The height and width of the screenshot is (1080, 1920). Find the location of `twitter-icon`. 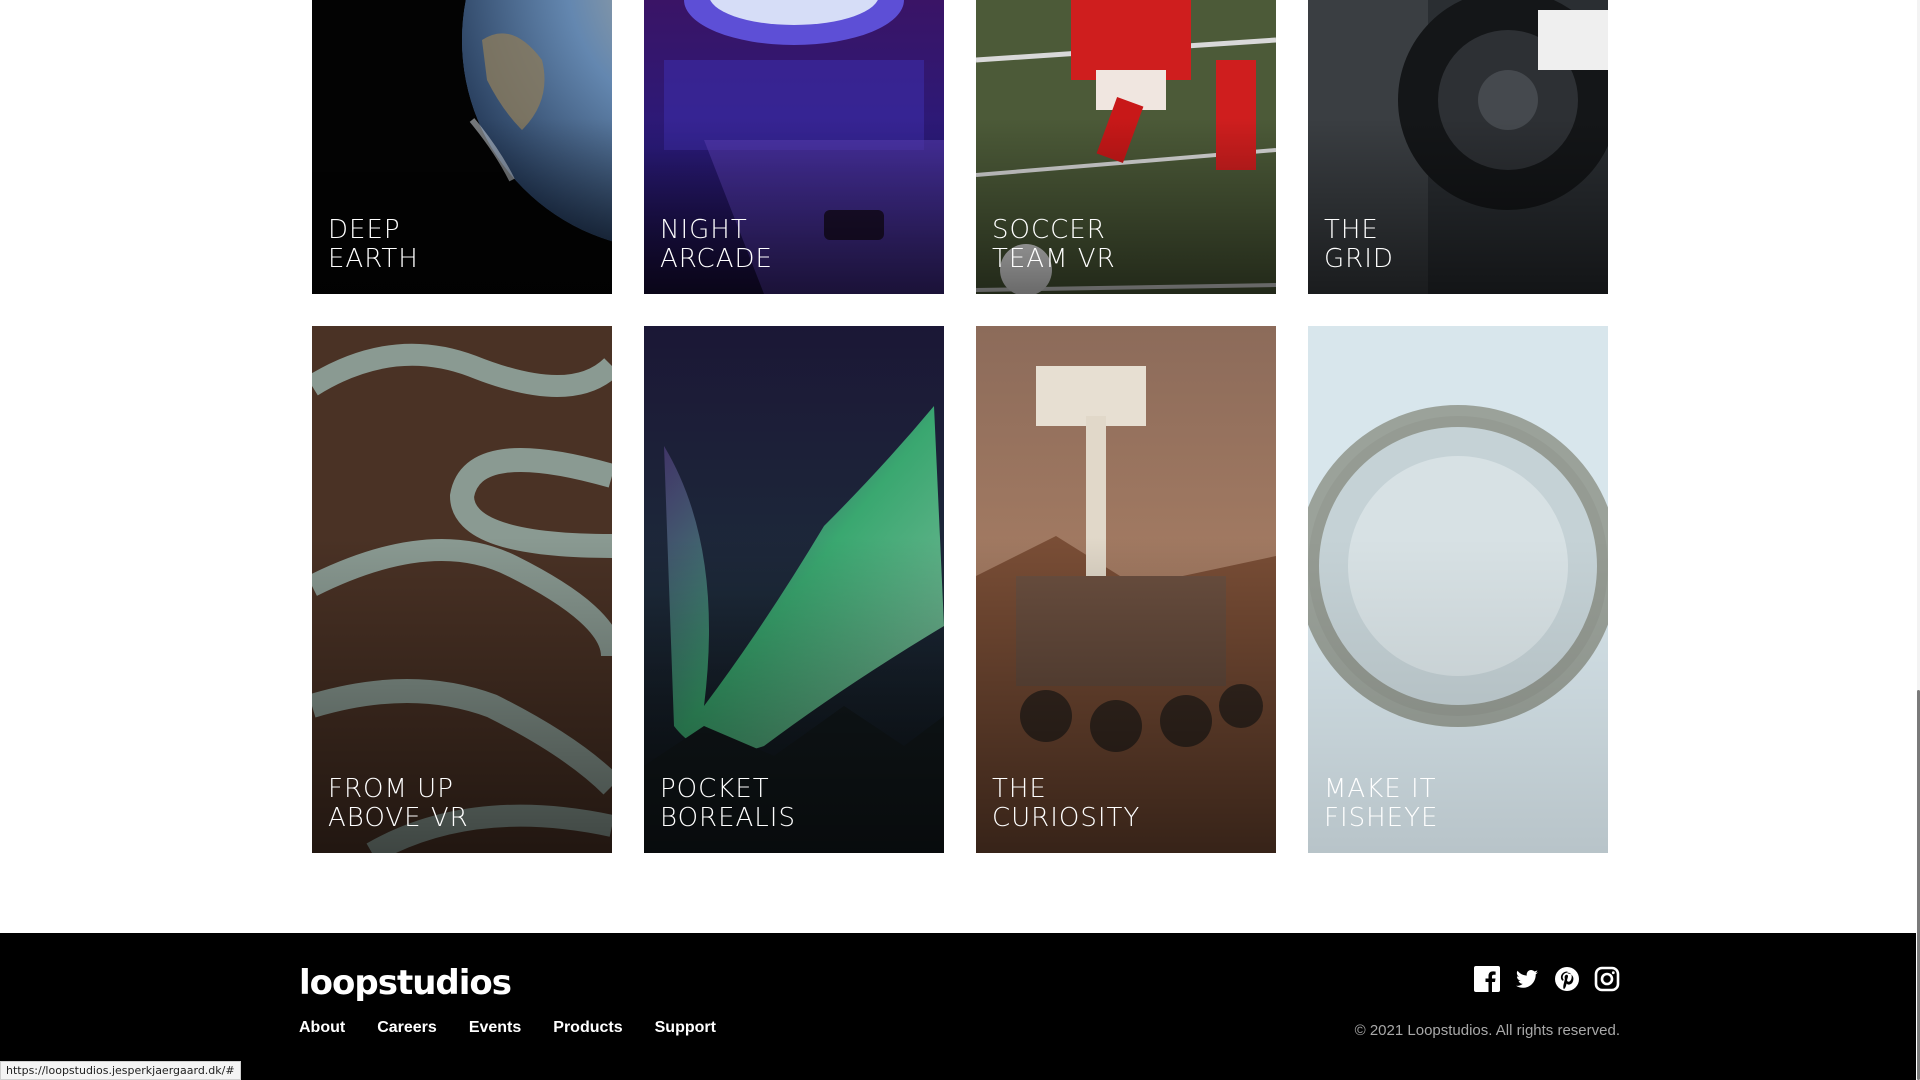

twitter-icon is located at coordinates (1527, 979).